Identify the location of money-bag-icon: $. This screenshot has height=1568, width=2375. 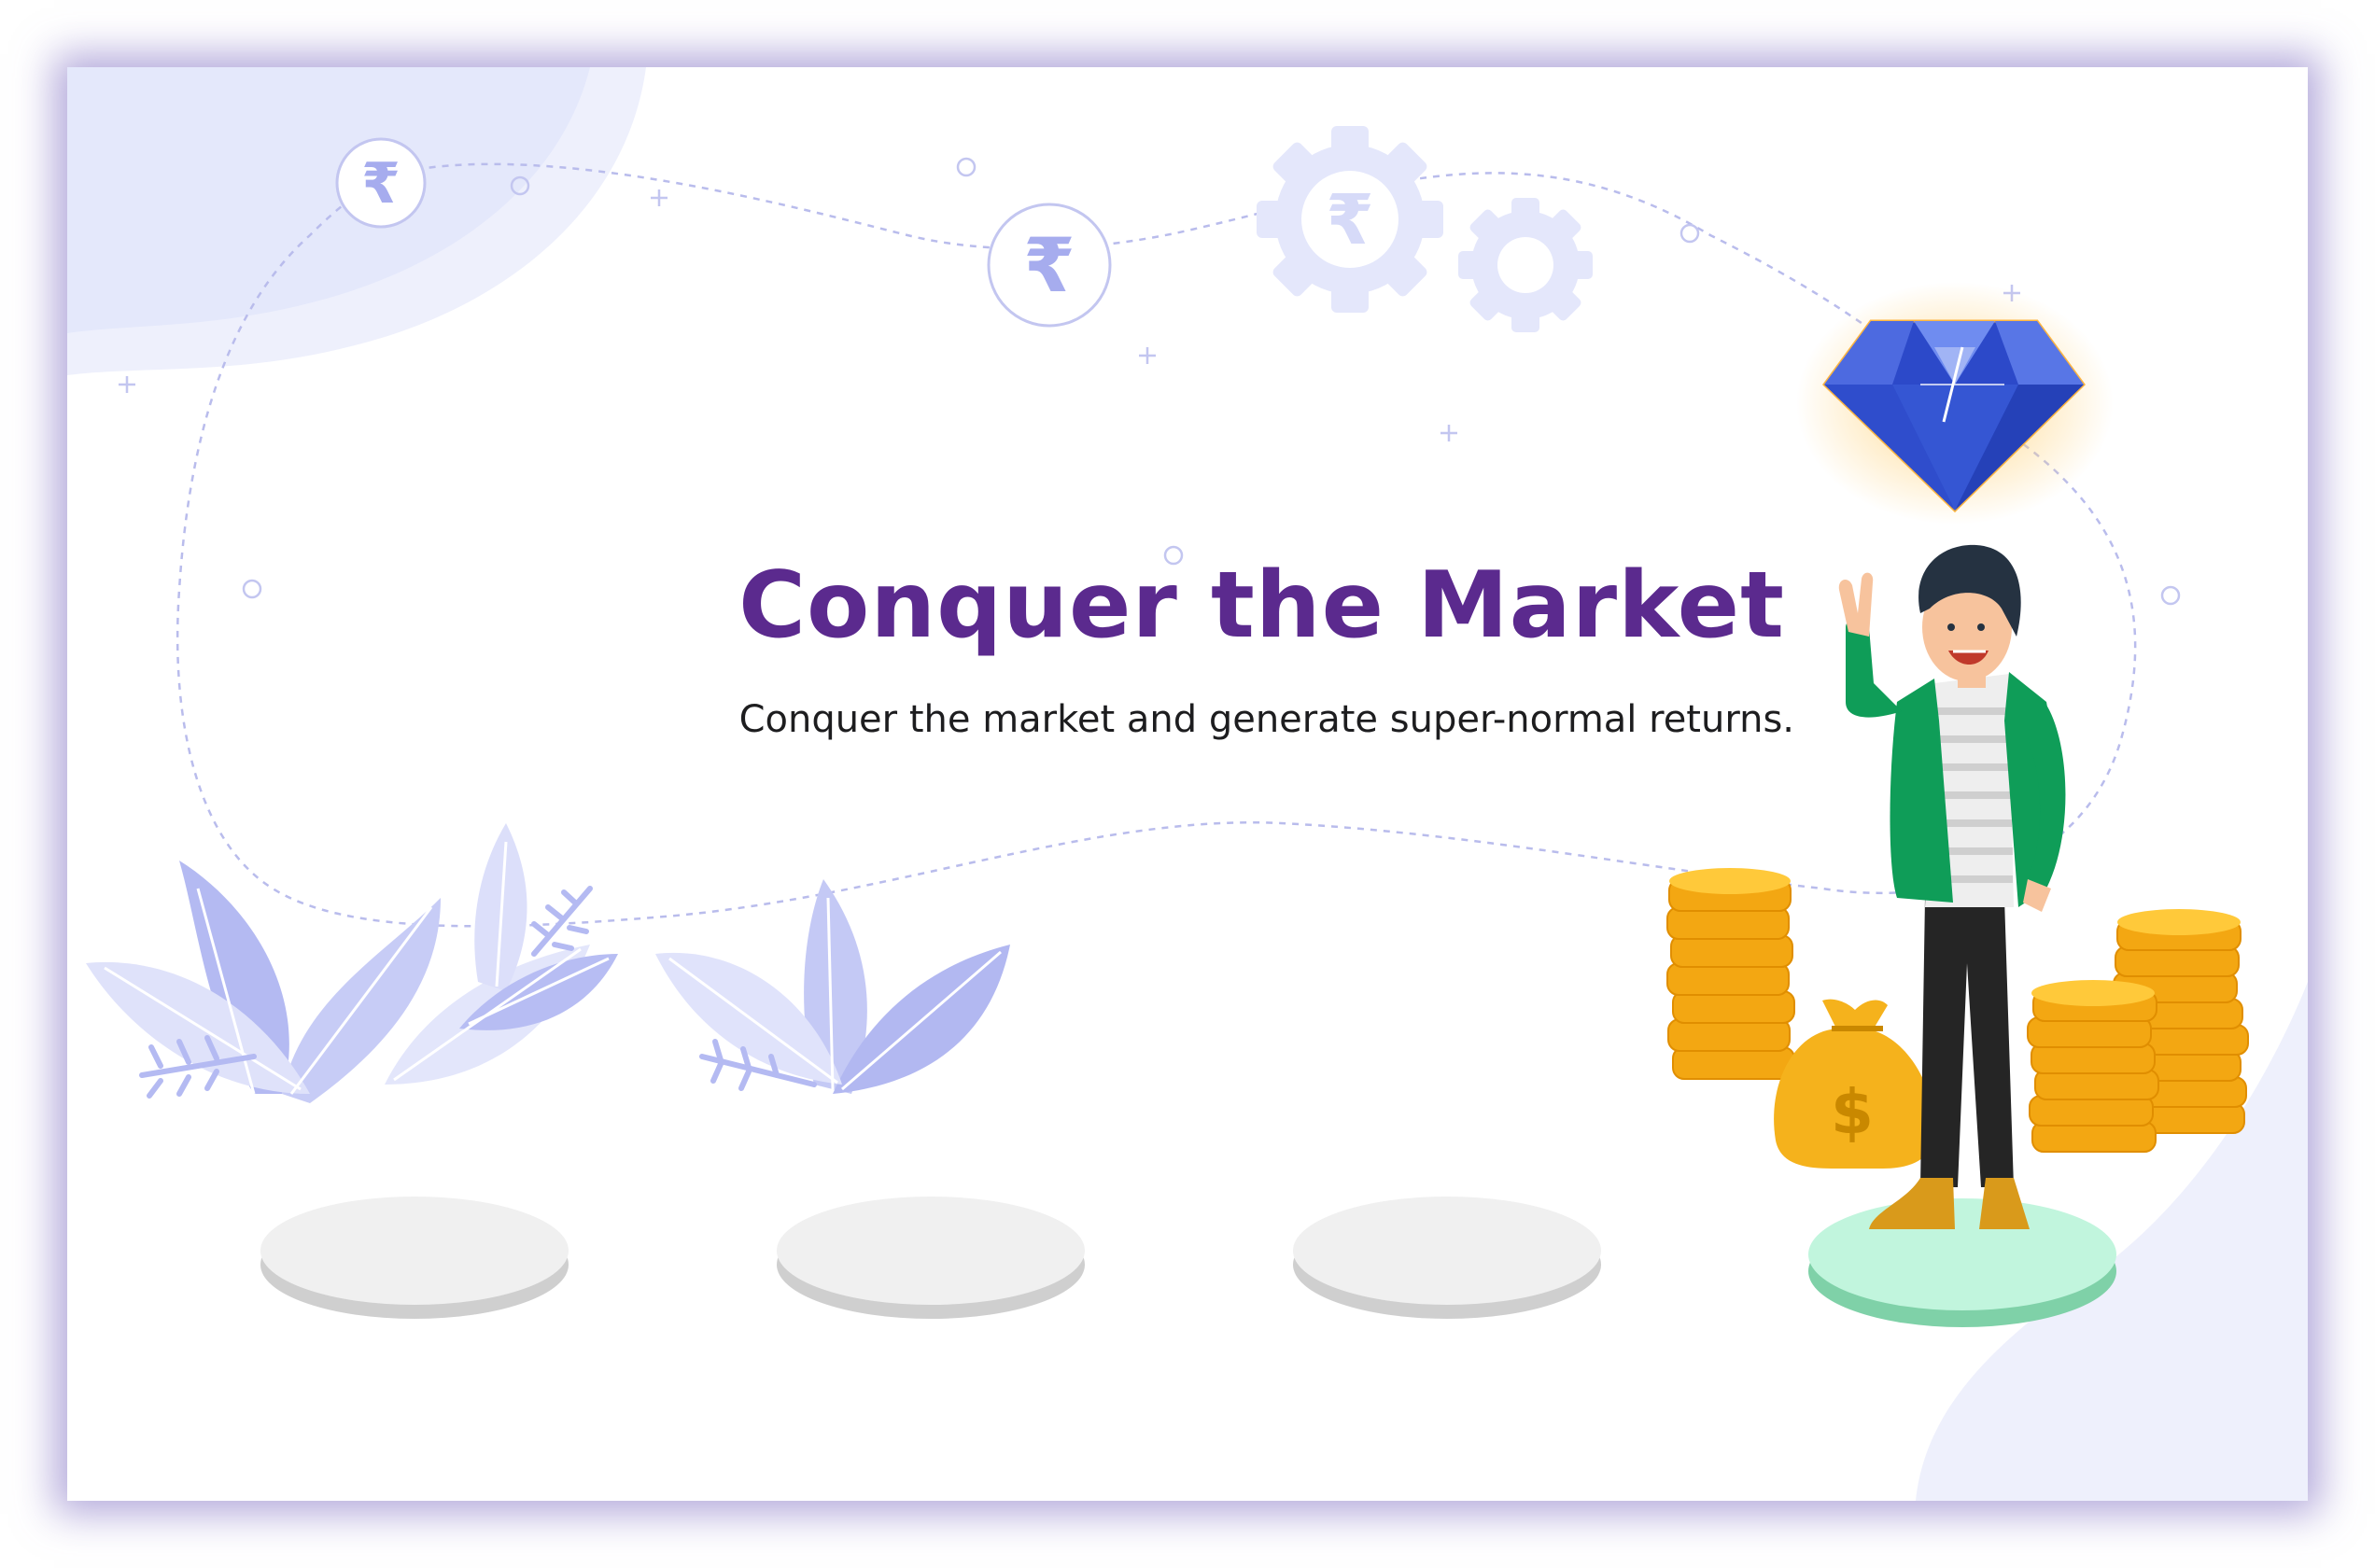
(1854, 1084).